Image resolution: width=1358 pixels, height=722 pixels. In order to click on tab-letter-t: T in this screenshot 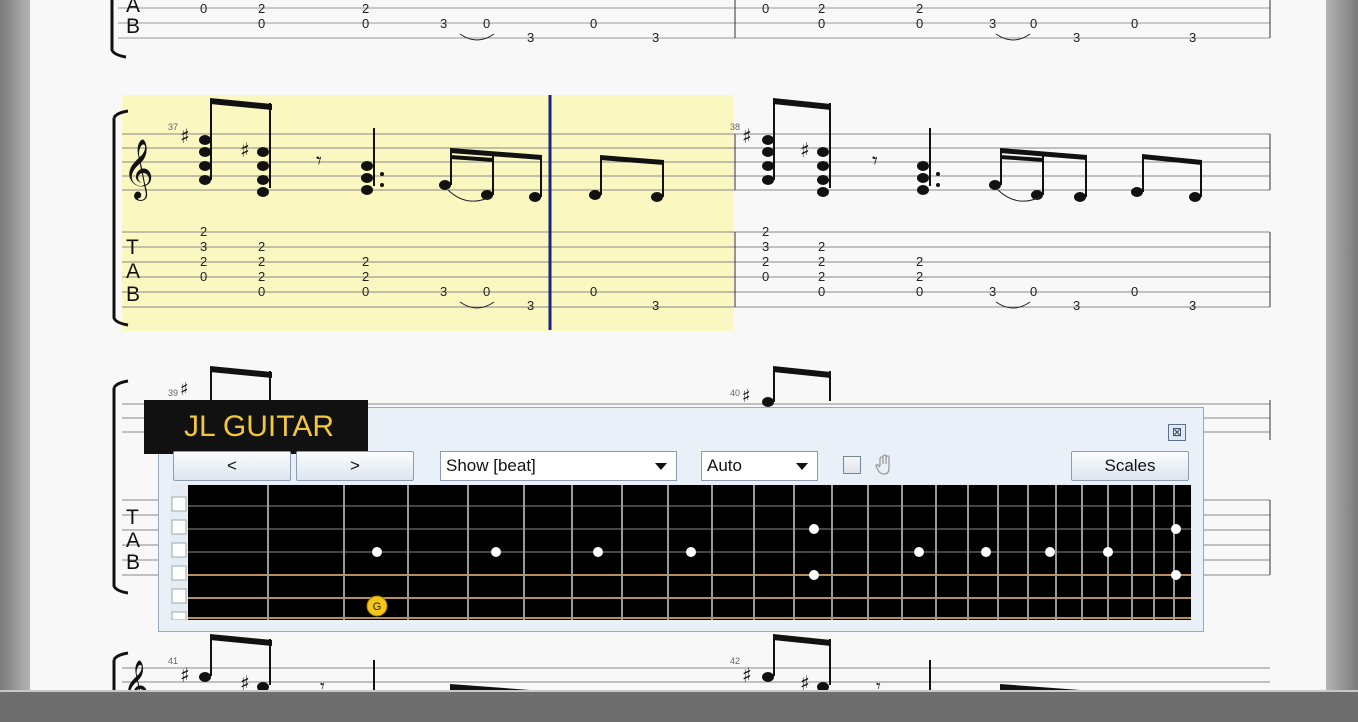, I will do `click(132, 247)`.